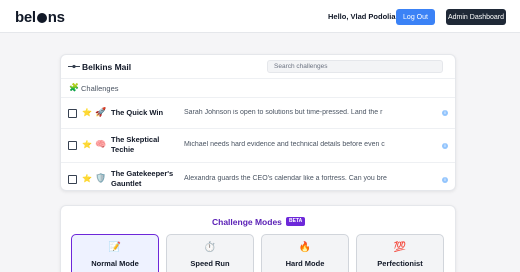 This screenshot has width=520, height=272. Describe the element at coordinates (74, 87) in the screenshot. I see `puzzle-icon: 🧩` at that location.